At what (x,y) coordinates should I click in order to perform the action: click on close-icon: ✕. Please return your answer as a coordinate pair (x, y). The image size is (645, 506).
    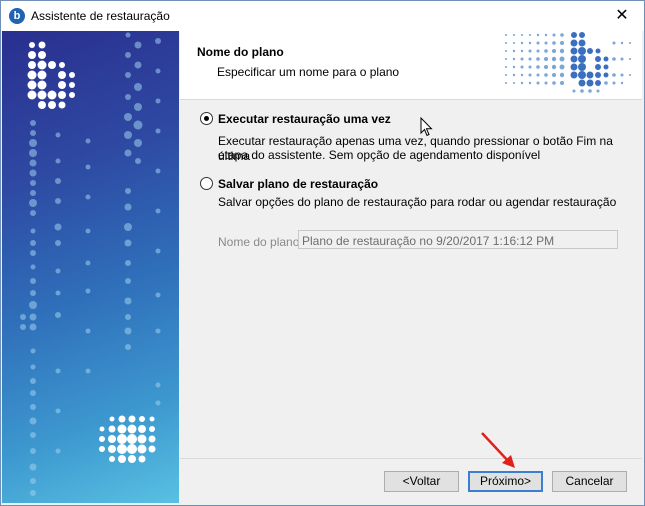
    Looking at the image, I should click on (622, 15).